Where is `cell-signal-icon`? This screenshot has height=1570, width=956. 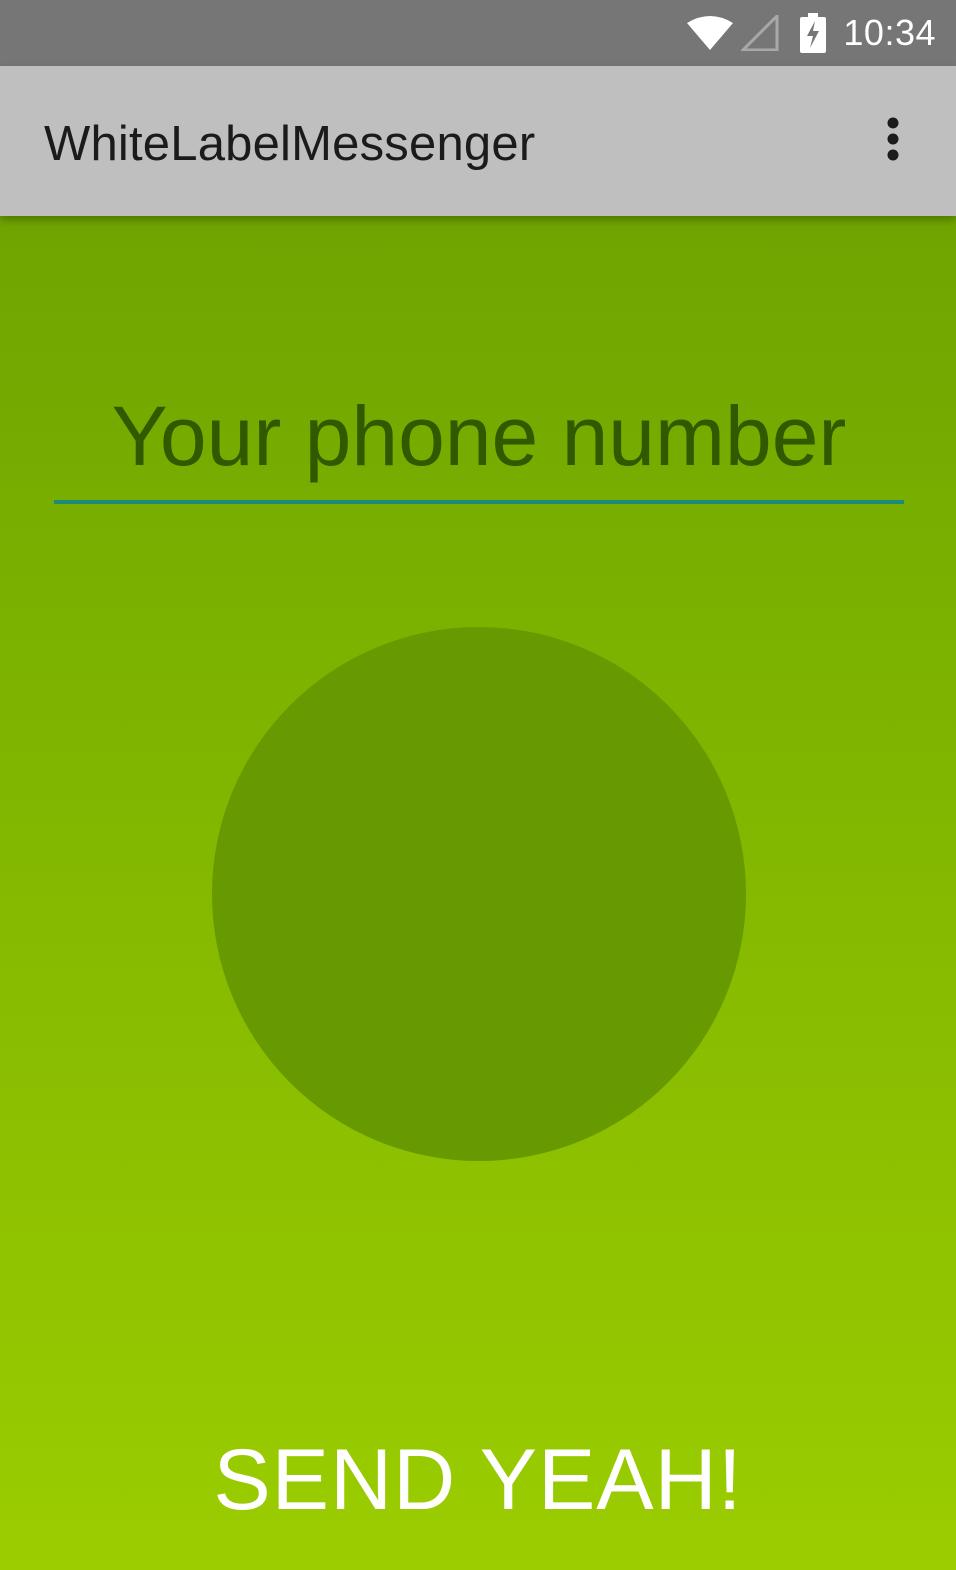 cell-signal-icon is located at coordinates (760, 33).